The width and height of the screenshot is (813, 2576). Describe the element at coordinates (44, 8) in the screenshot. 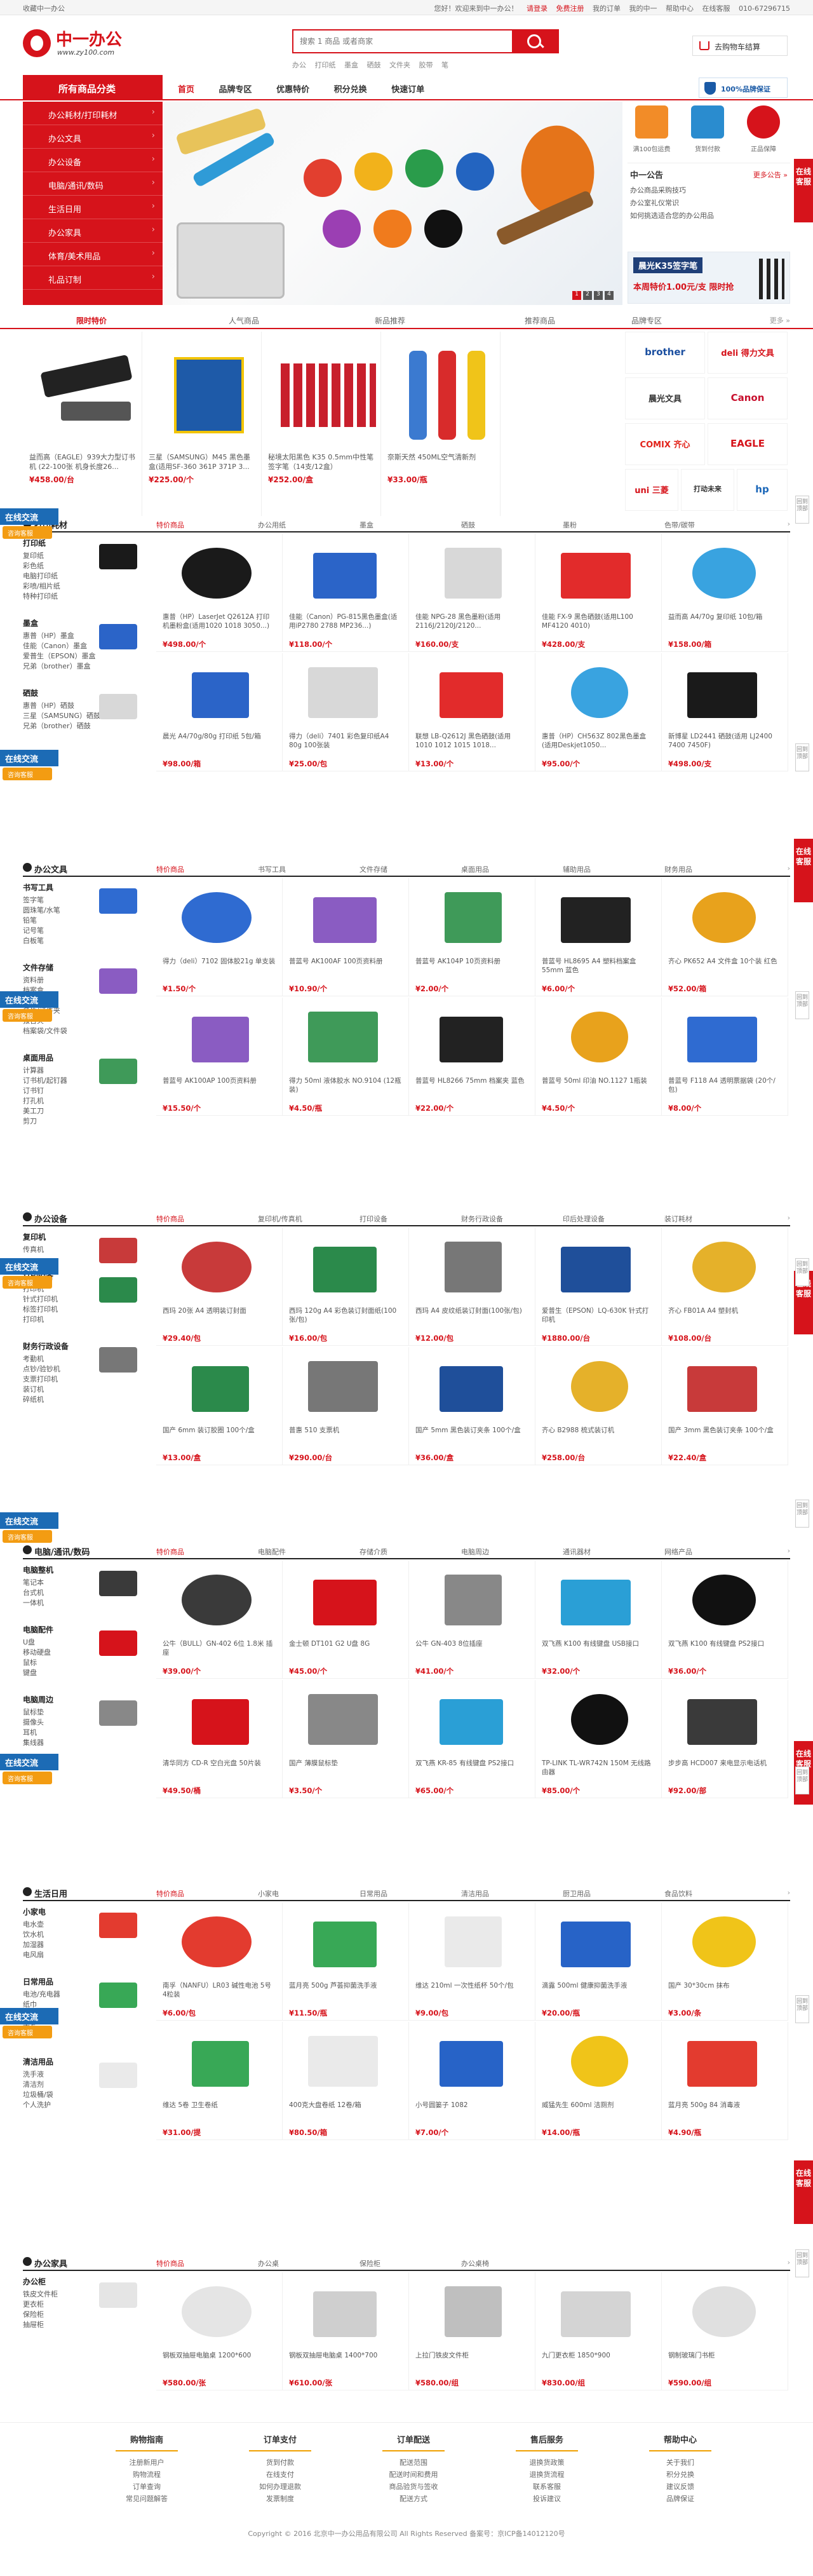

I see `bookmark-link: 收藏中一办公` at that location.